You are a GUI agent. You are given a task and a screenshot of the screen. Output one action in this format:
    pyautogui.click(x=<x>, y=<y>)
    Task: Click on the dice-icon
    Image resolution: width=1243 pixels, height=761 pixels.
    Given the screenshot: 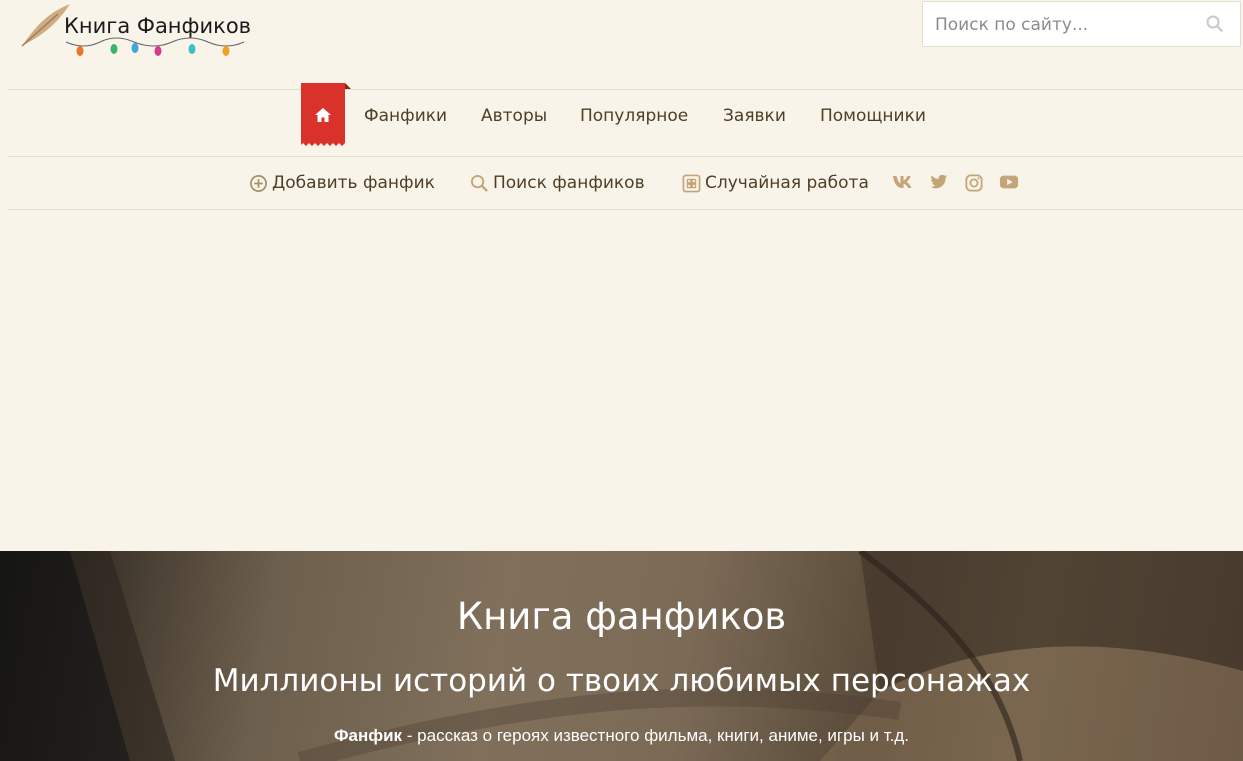 What is the action you would take?
    pyautogui.click(x=691, y=183)
    